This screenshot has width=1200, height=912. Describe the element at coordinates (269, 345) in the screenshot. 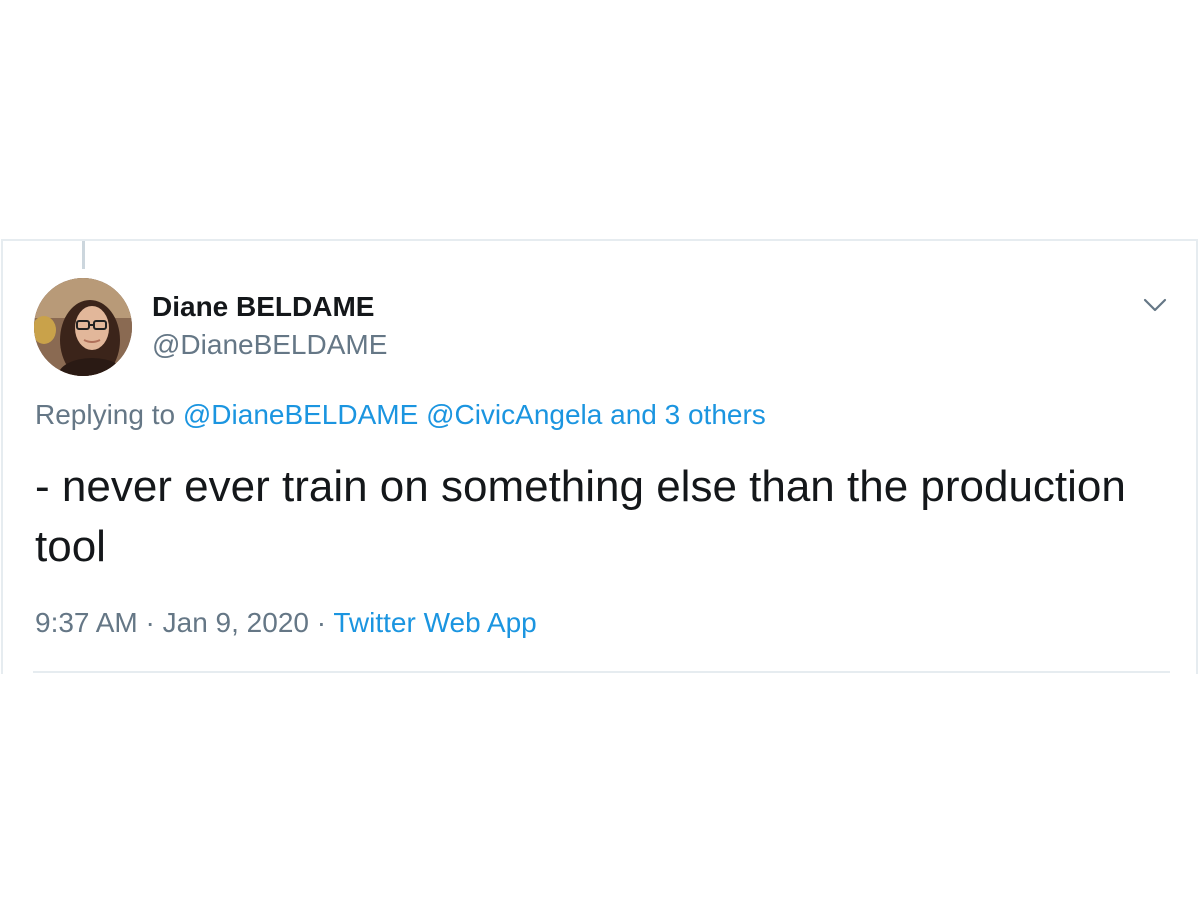

I see `author-handle: @DianeBELDAME` at that location.